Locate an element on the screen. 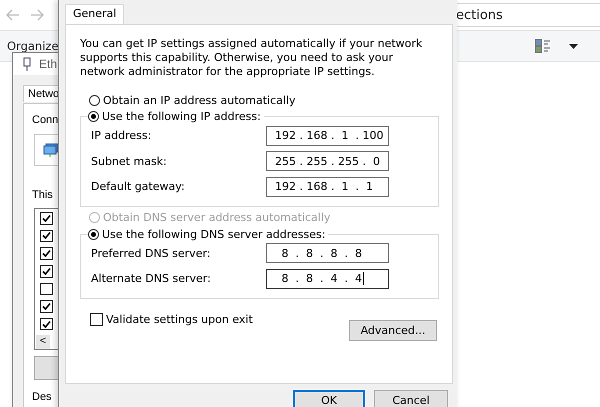 This screenshot has width=600, height=407. connect-label: Conn is located at coordinates (45, 120).